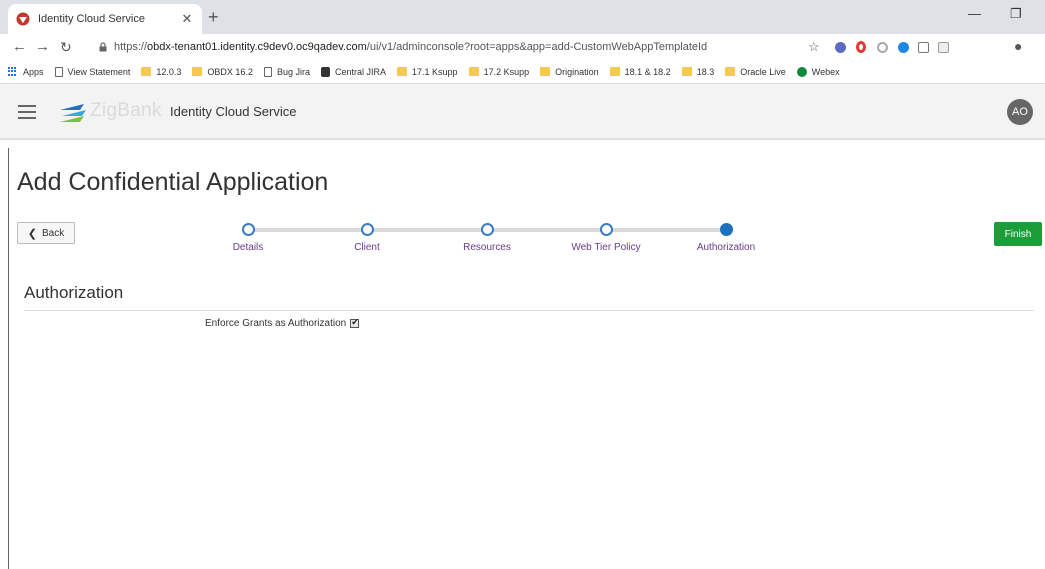 The height and width of the screenshot is (569, 1045). Describe the element at coordinates (974, 13) in the screenshot. I see `minimize-icon: —` at that location.